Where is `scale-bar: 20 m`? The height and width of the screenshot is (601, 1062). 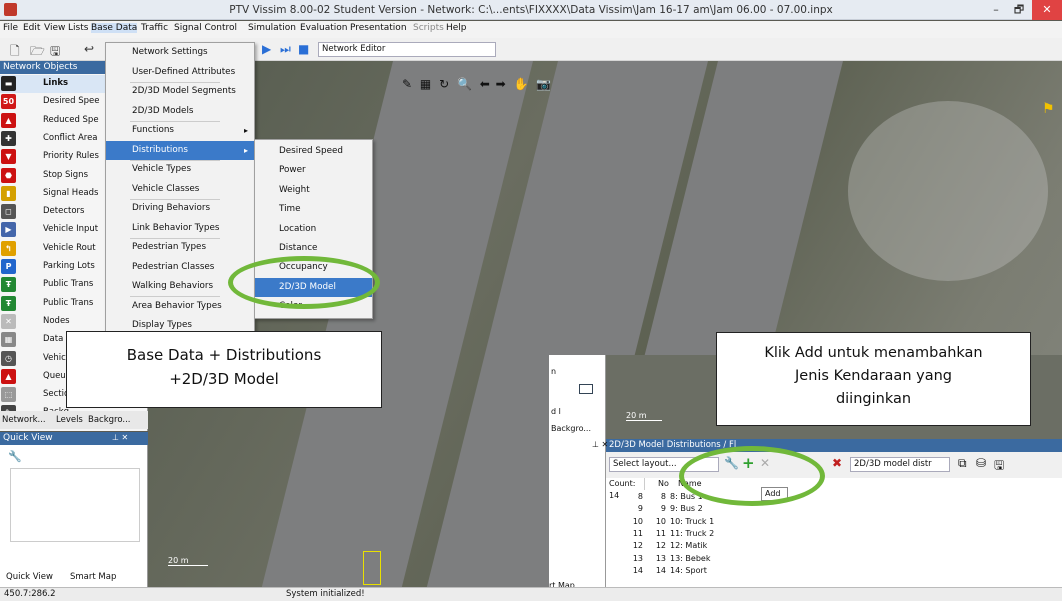
scale-bar: 20 m is located at coordinates (188, 561).